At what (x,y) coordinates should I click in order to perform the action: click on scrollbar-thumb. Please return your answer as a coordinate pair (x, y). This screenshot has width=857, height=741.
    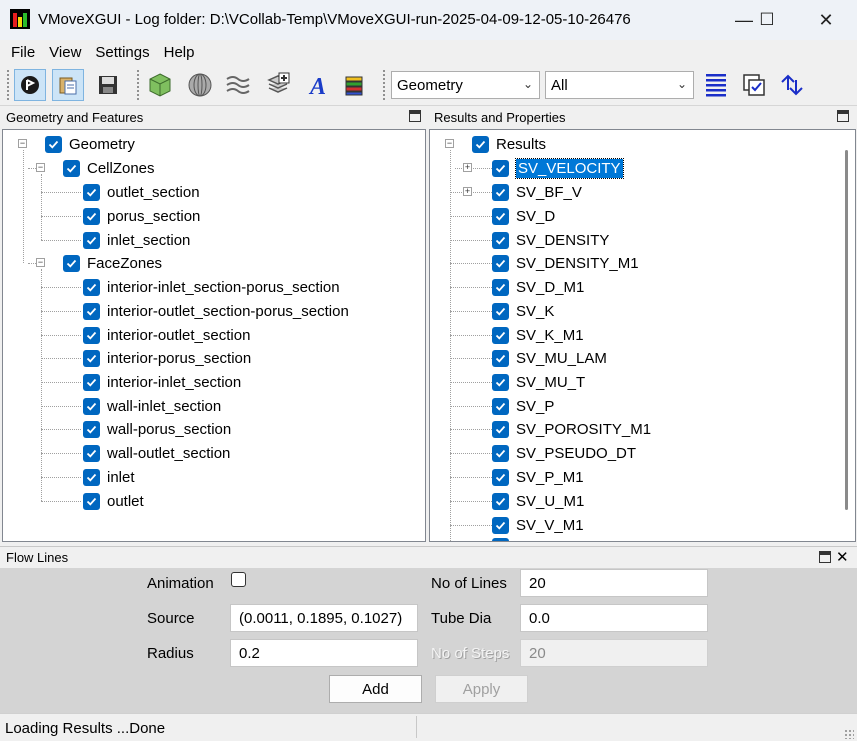
    Looking at the image, I should click on (846, 330).